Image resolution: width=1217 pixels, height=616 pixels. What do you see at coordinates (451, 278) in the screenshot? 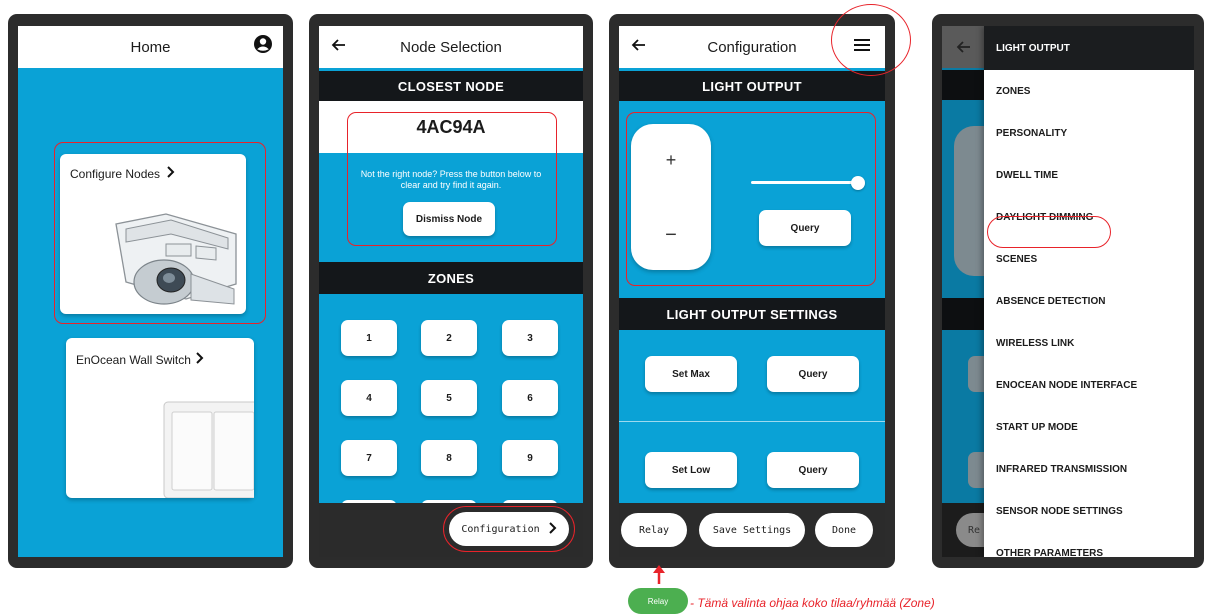
I see `zones-header: ZONES` at bounding box center [451, 278].